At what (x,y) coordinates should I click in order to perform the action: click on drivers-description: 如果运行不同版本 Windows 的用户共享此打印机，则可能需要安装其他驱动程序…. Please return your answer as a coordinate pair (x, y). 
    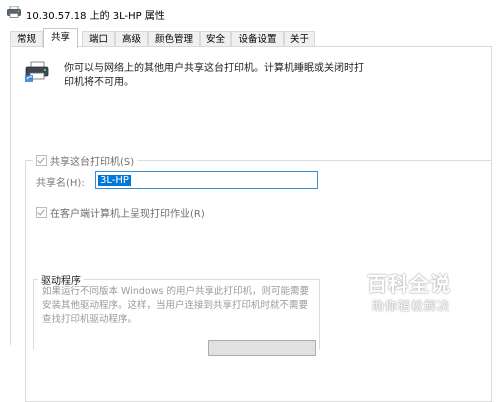
    Looking at the image, I should click on (175, 305).